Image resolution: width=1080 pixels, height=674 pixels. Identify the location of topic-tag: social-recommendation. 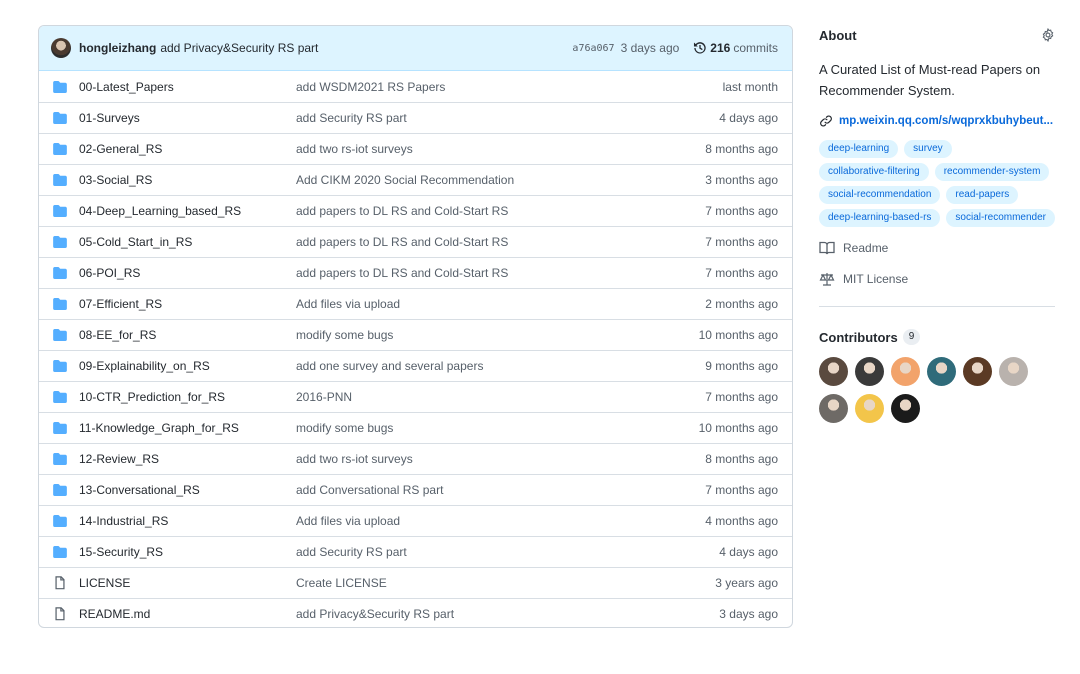
(880, 195).